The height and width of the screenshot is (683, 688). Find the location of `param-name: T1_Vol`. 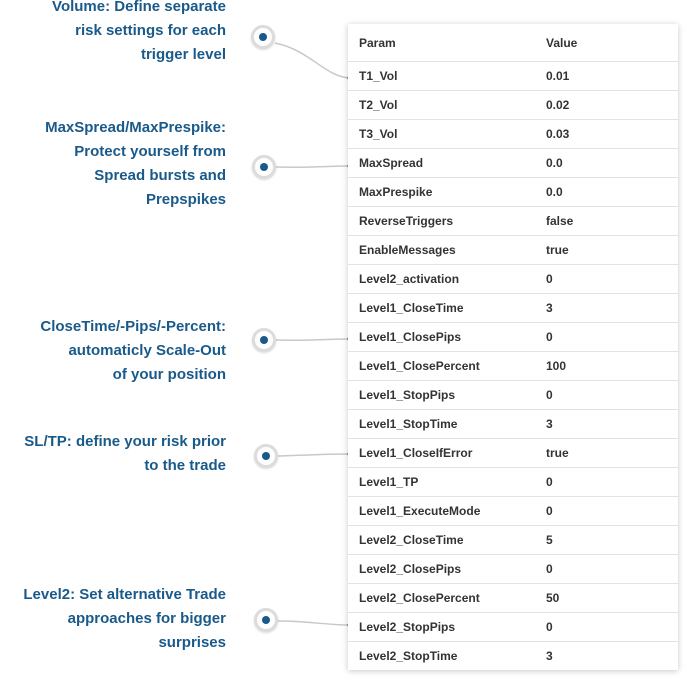

param-name: T1_Vol is located at coordinates (447, 76).